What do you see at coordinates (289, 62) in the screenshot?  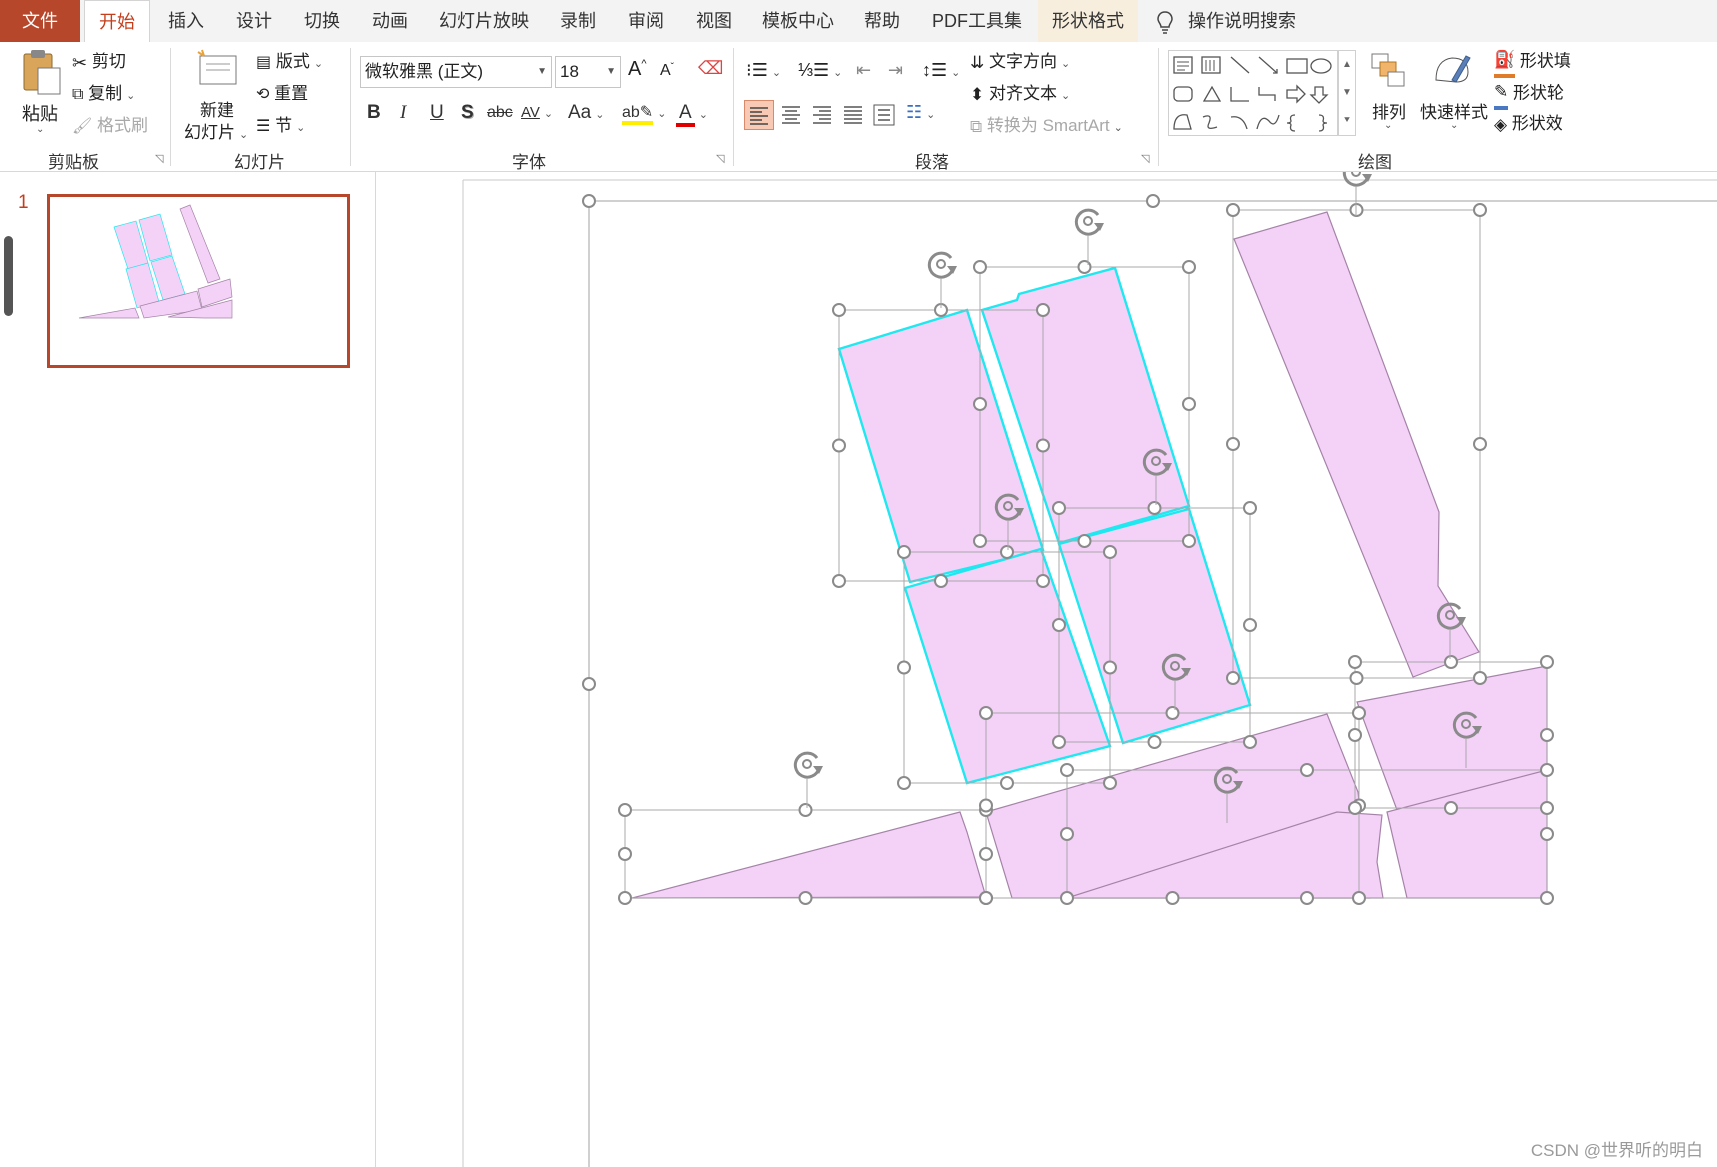 I see `layout-button: ▤ 版式 ⌄` at bounding box center [289, 62].